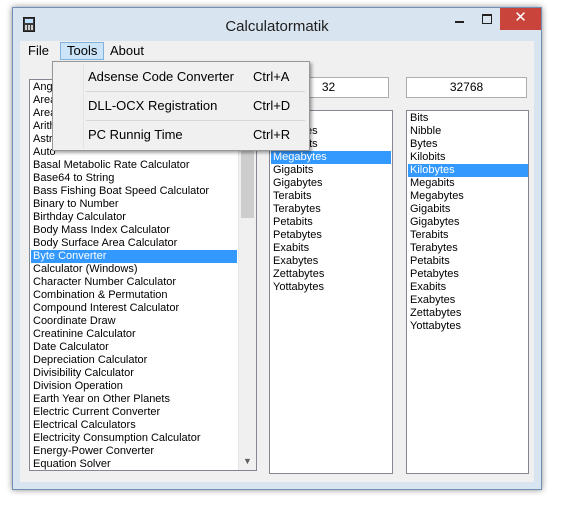  Describe the element at coordinates (331, 157) in the screenshot. I see `from-unit-item: Megabytes` at that location.